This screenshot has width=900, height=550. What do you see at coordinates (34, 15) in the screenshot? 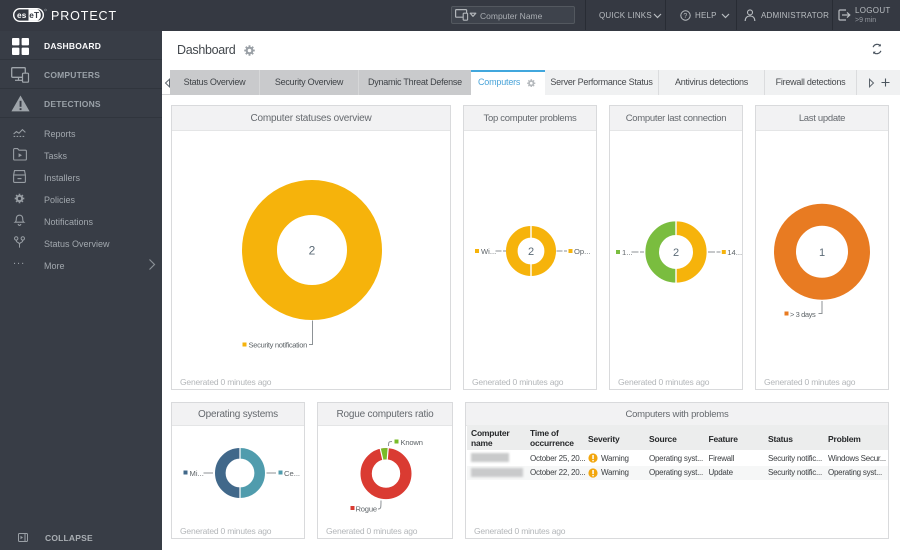
I see `svg-text: eT` at bounding box center [34, 15].